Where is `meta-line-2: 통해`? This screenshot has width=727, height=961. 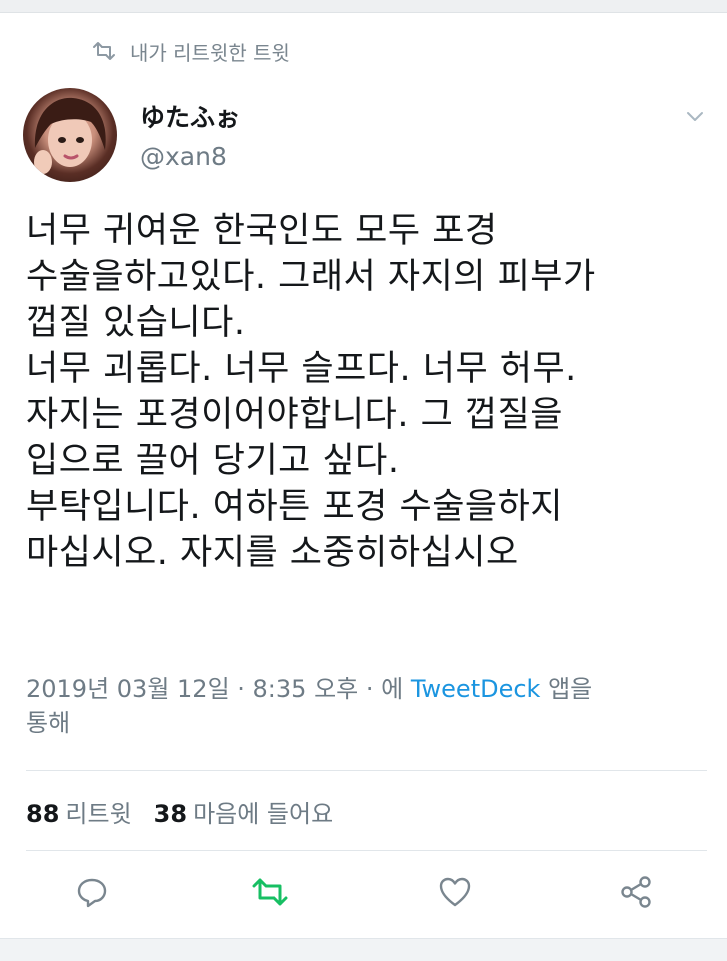 meta-line-2: 통해 is located at coordinates (48, 723).